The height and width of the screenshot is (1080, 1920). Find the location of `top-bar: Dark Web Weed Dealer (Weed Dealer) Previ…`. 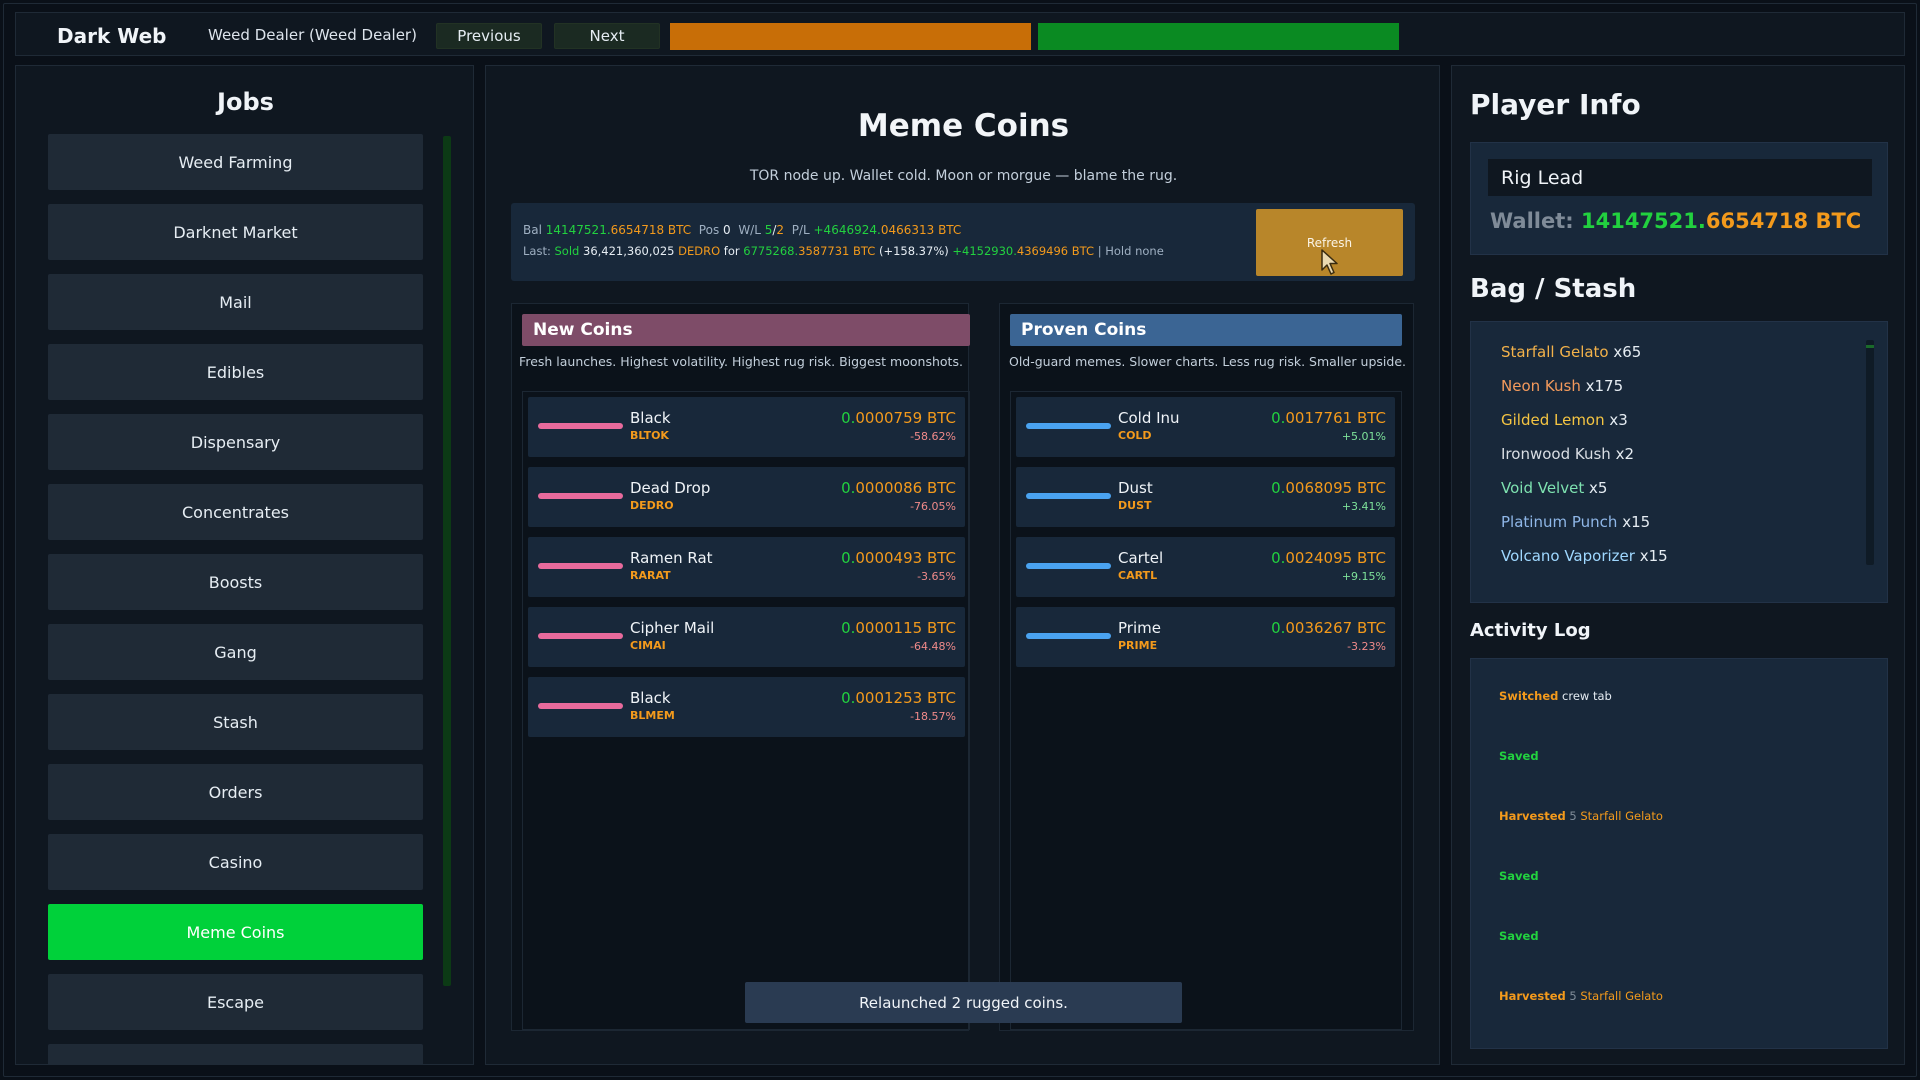

top-bar: Dark Web Weed Dealer (Weed Dealer) Previ… is located at coordinates (960, 34).